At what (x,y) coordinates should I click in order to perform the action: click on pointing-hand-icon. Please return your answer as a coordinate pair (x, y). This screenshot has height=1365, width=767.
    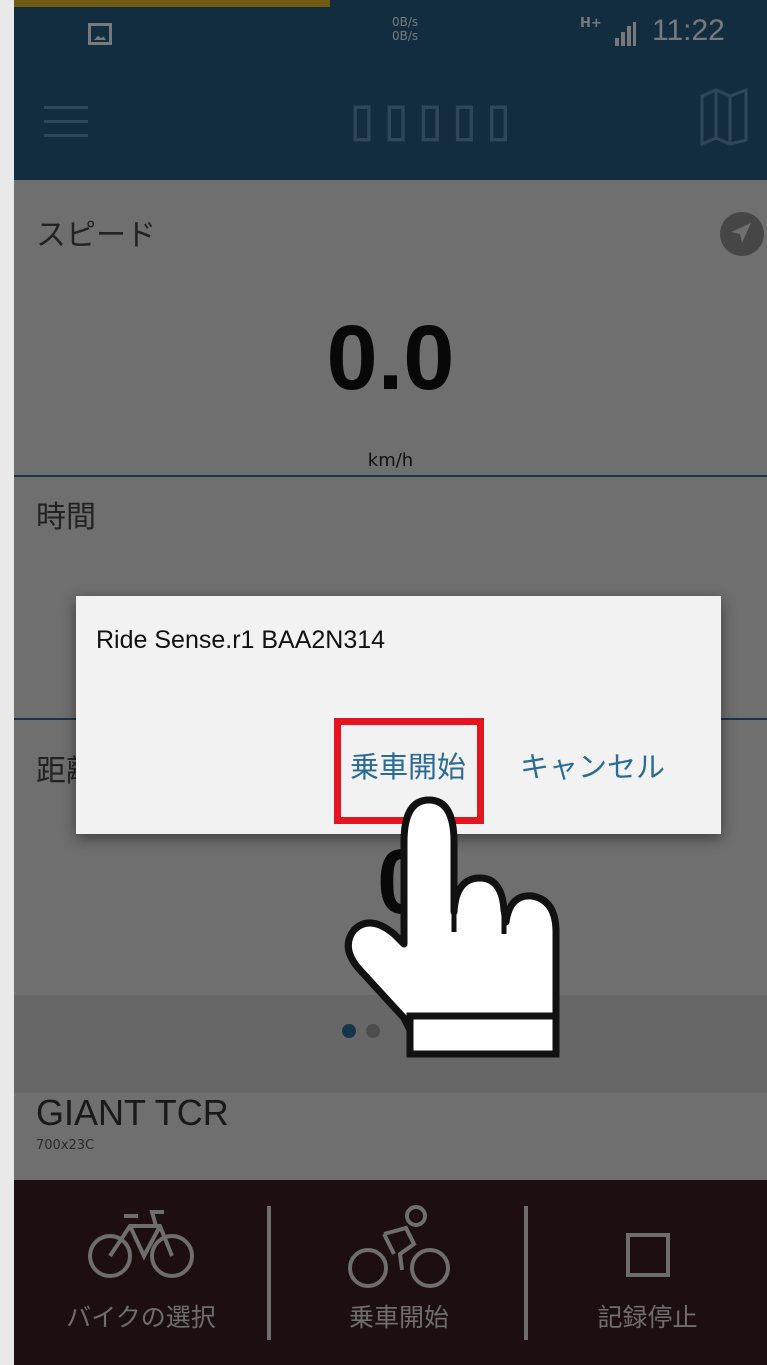
    Looking at the image, I should click on (452, 927).